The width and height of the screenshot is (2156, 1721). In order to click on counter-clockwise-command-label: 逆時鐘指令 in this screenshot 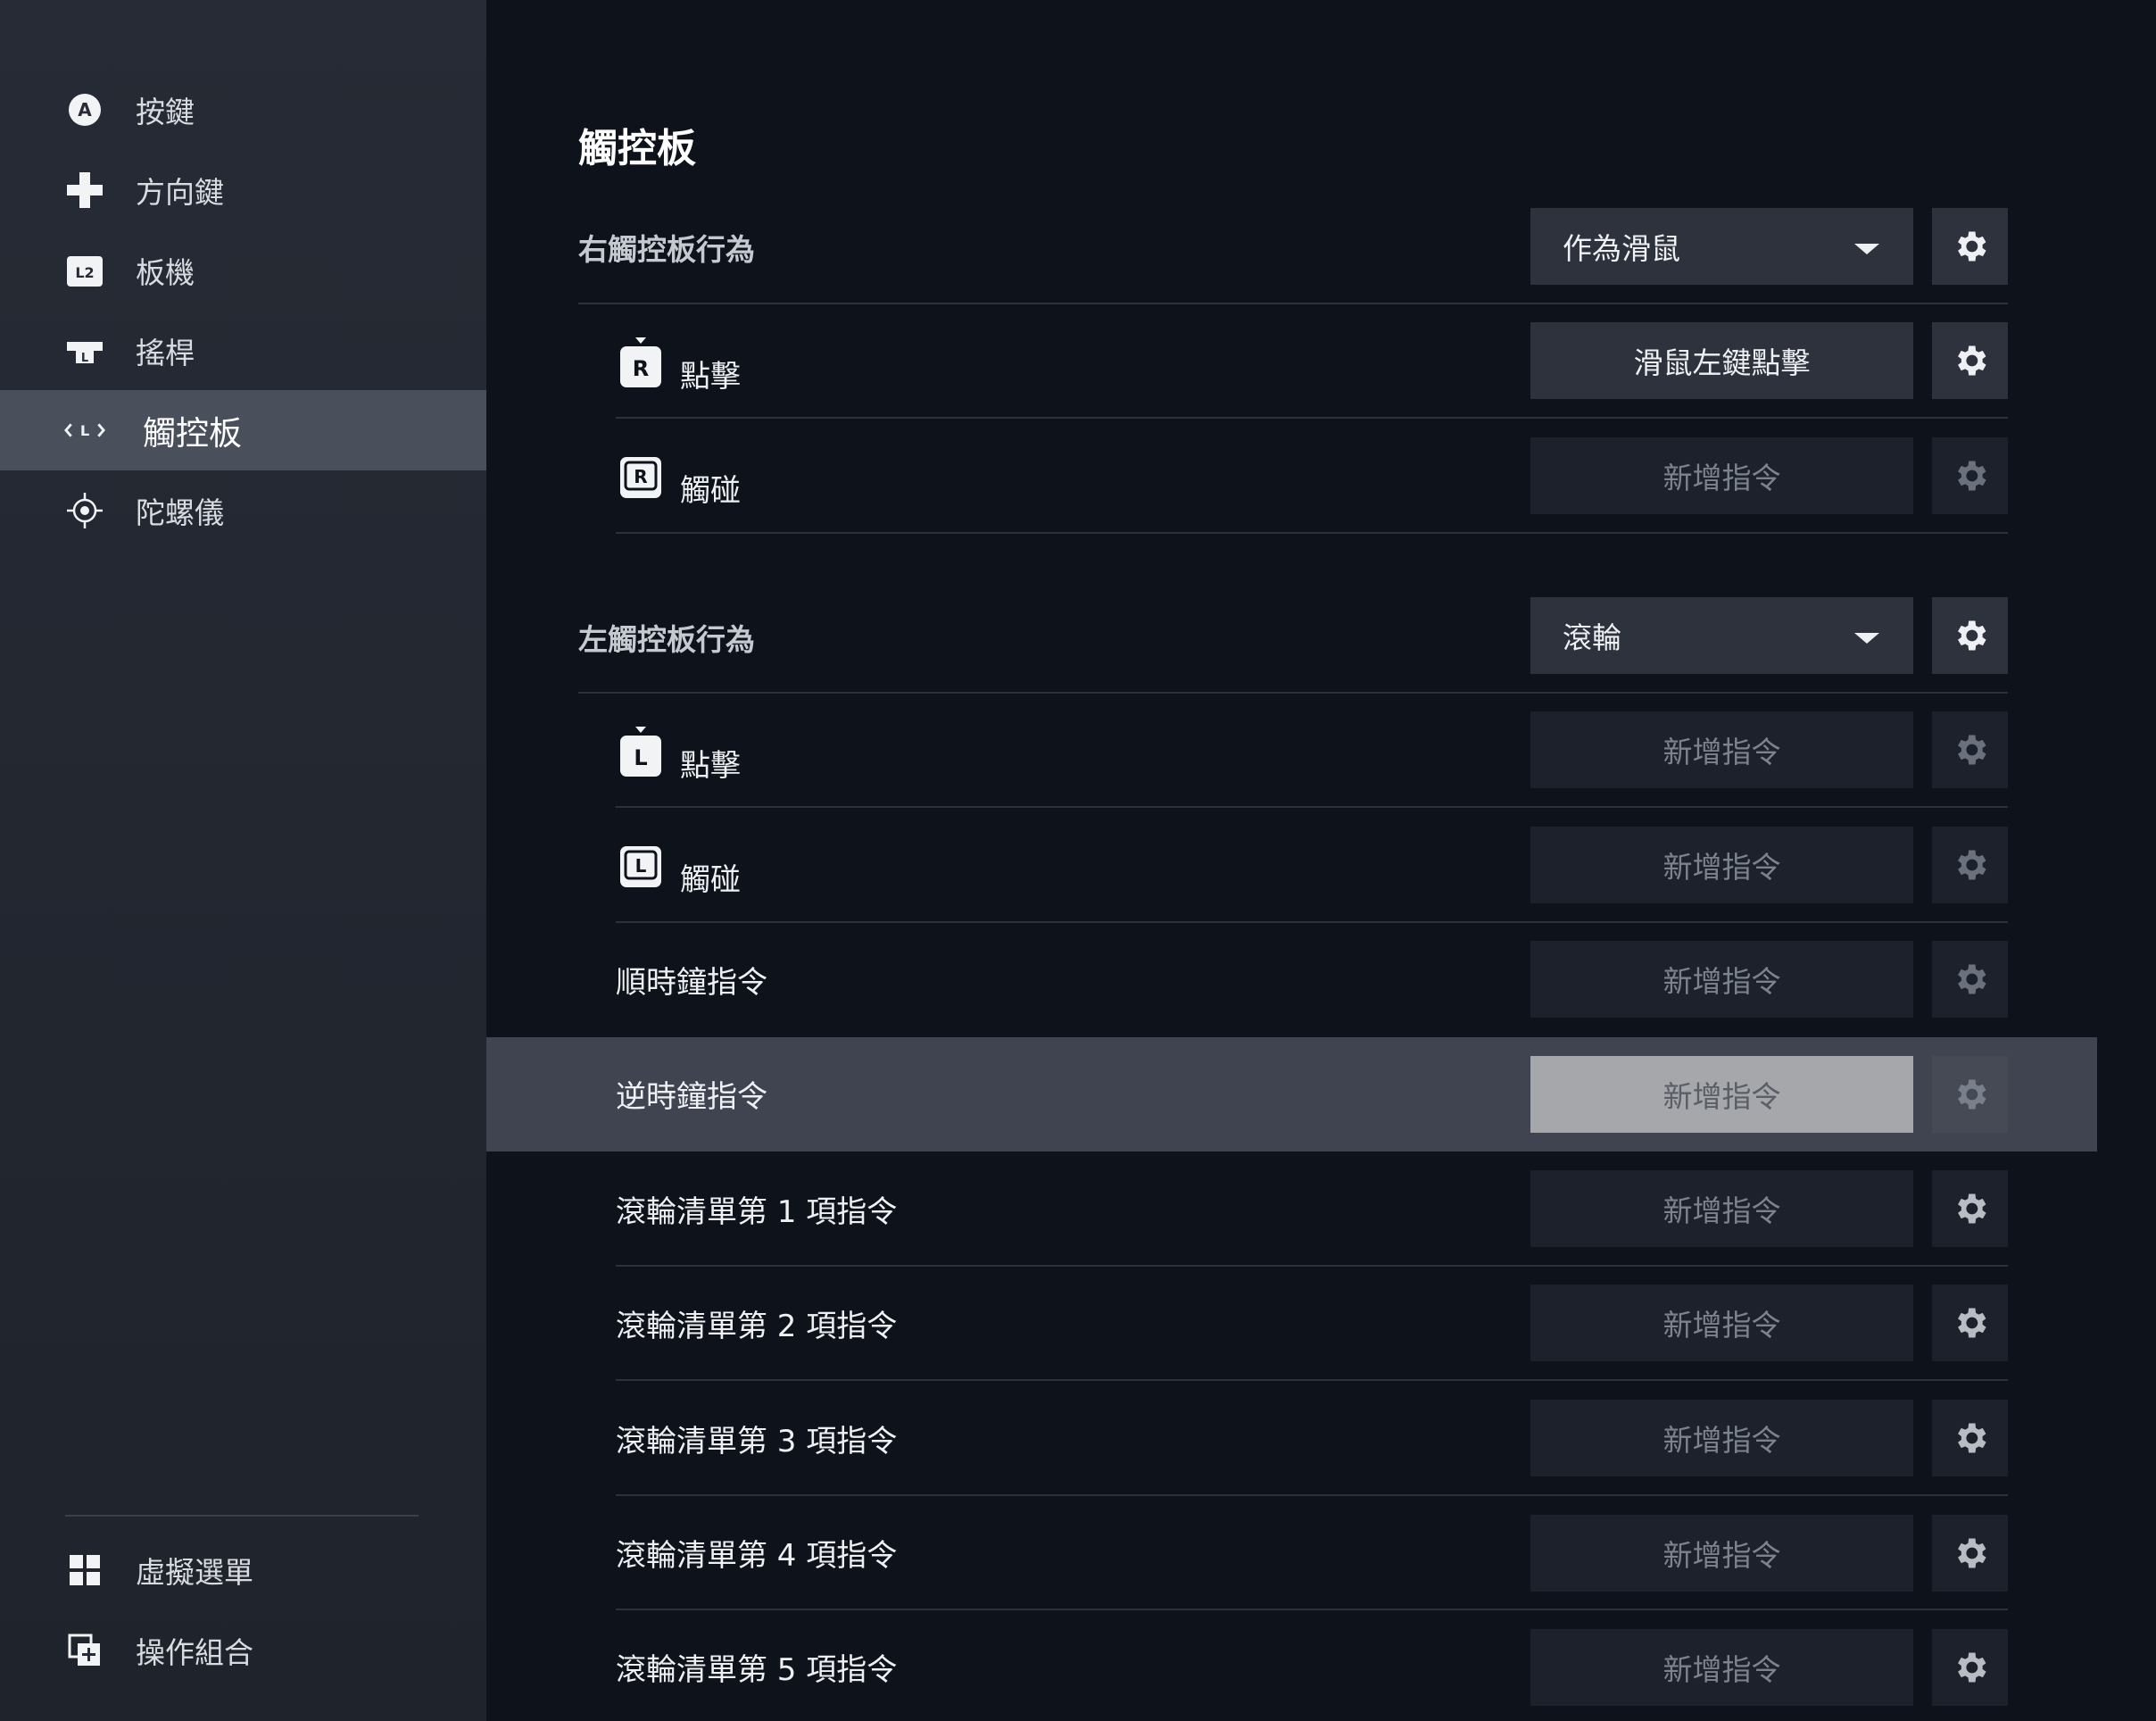, I will do `click(691, 1097)`.